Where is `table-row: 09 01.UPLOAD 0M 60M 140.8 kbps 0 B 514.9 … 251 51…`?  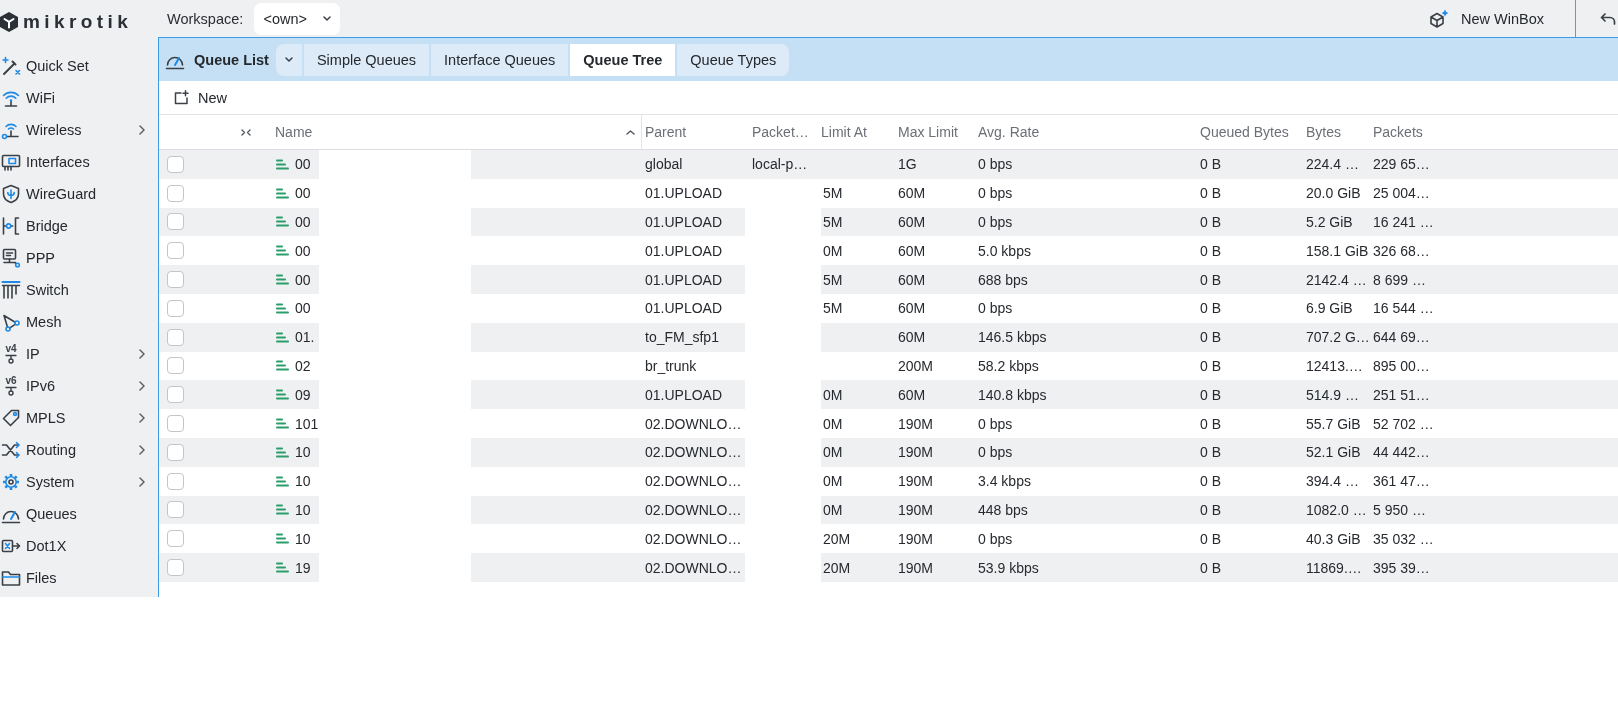 table-row: 09 01.UPLOAD 0M 60M 140.8 kbps 0 B 514.9 … 251 51… is located at coordinates (888, 395).